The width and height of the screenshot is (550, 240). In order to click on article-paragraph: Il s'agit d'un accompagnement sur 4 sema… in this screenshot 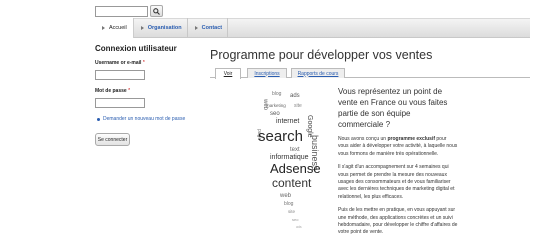, I will do `click(396, 182)`.